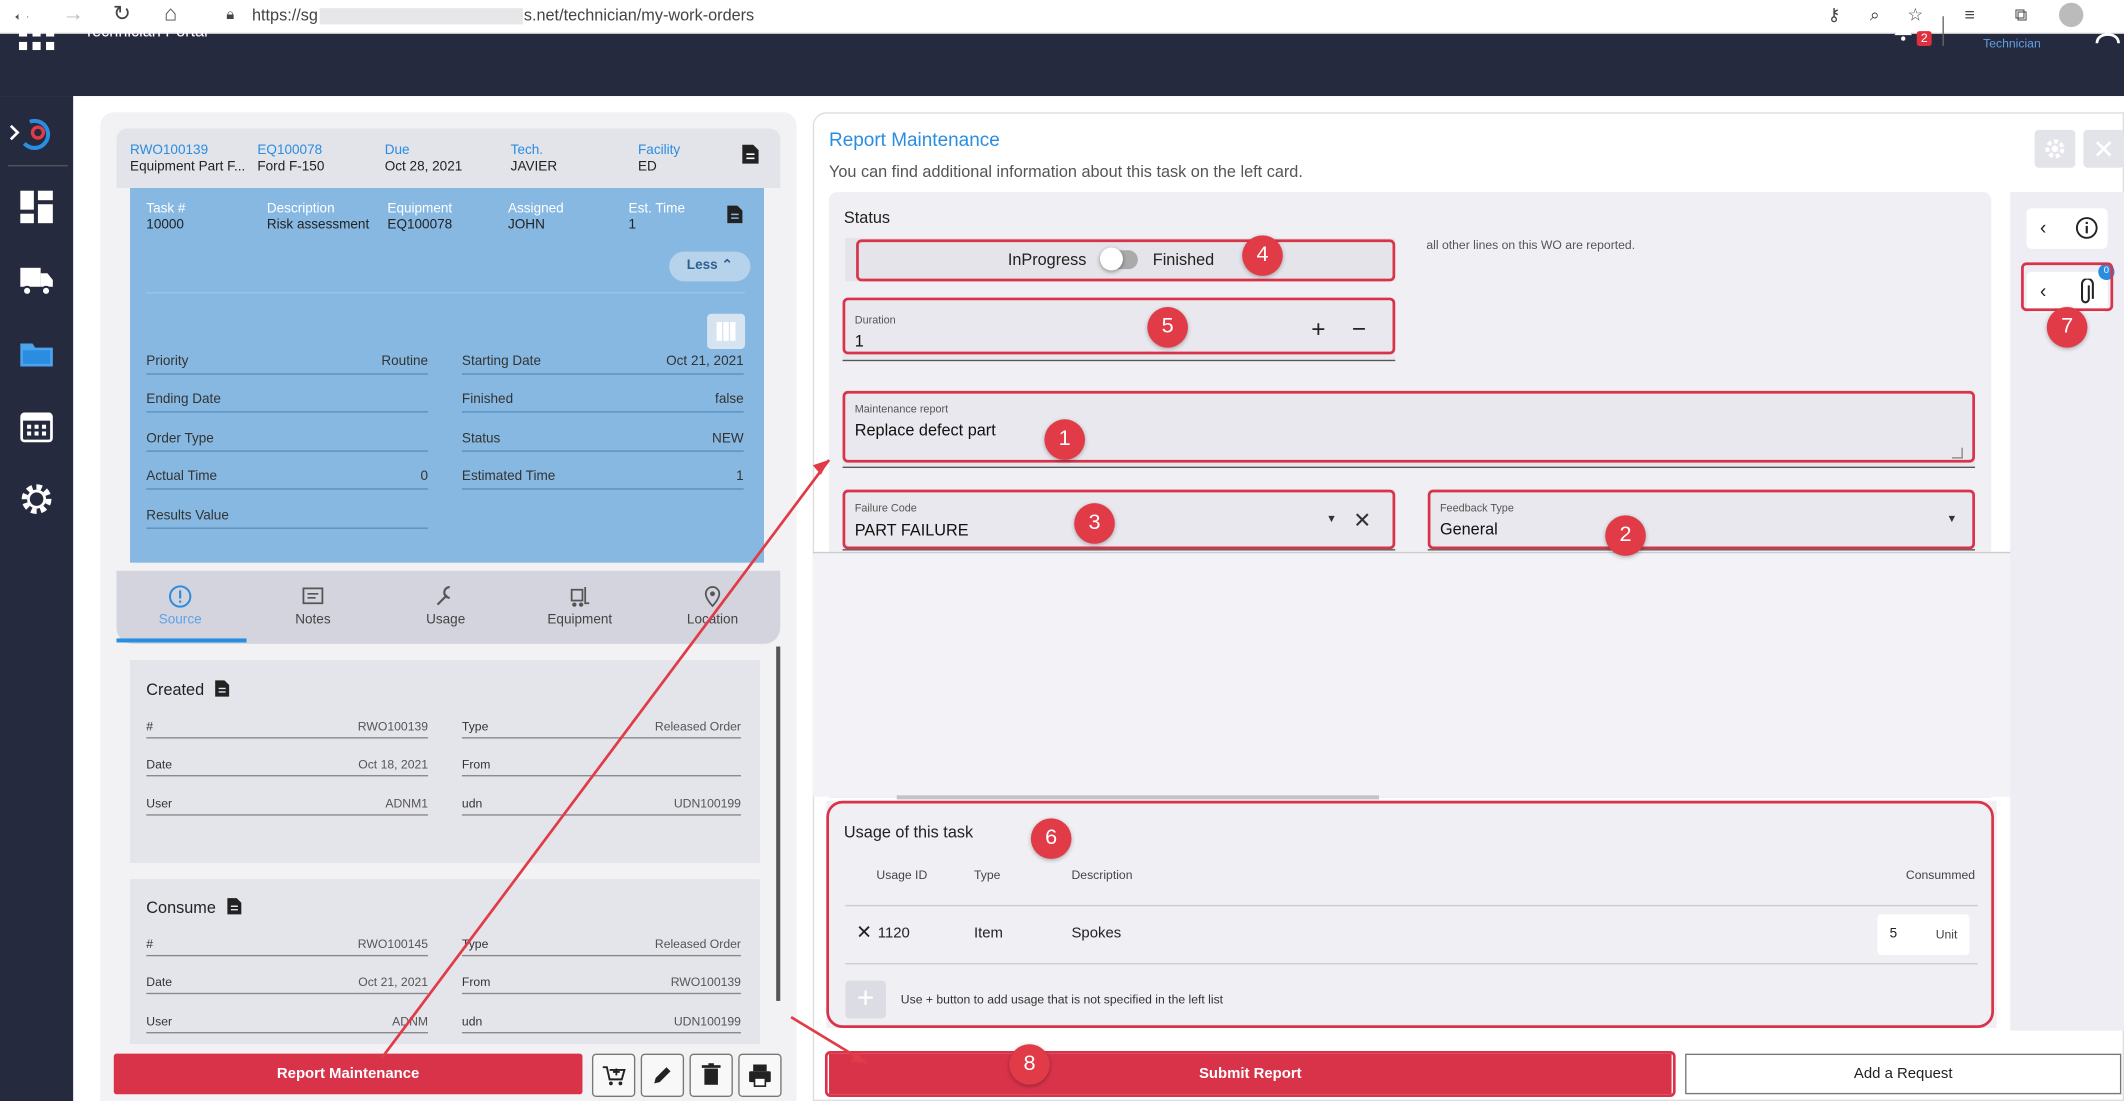 Image resolution: width=2124 pixels, height=1101 pixels. What do you see at coordinates (393, 944) in the screenshot?
I see `row-value: RWO100145` at bounding box center [393, 944].